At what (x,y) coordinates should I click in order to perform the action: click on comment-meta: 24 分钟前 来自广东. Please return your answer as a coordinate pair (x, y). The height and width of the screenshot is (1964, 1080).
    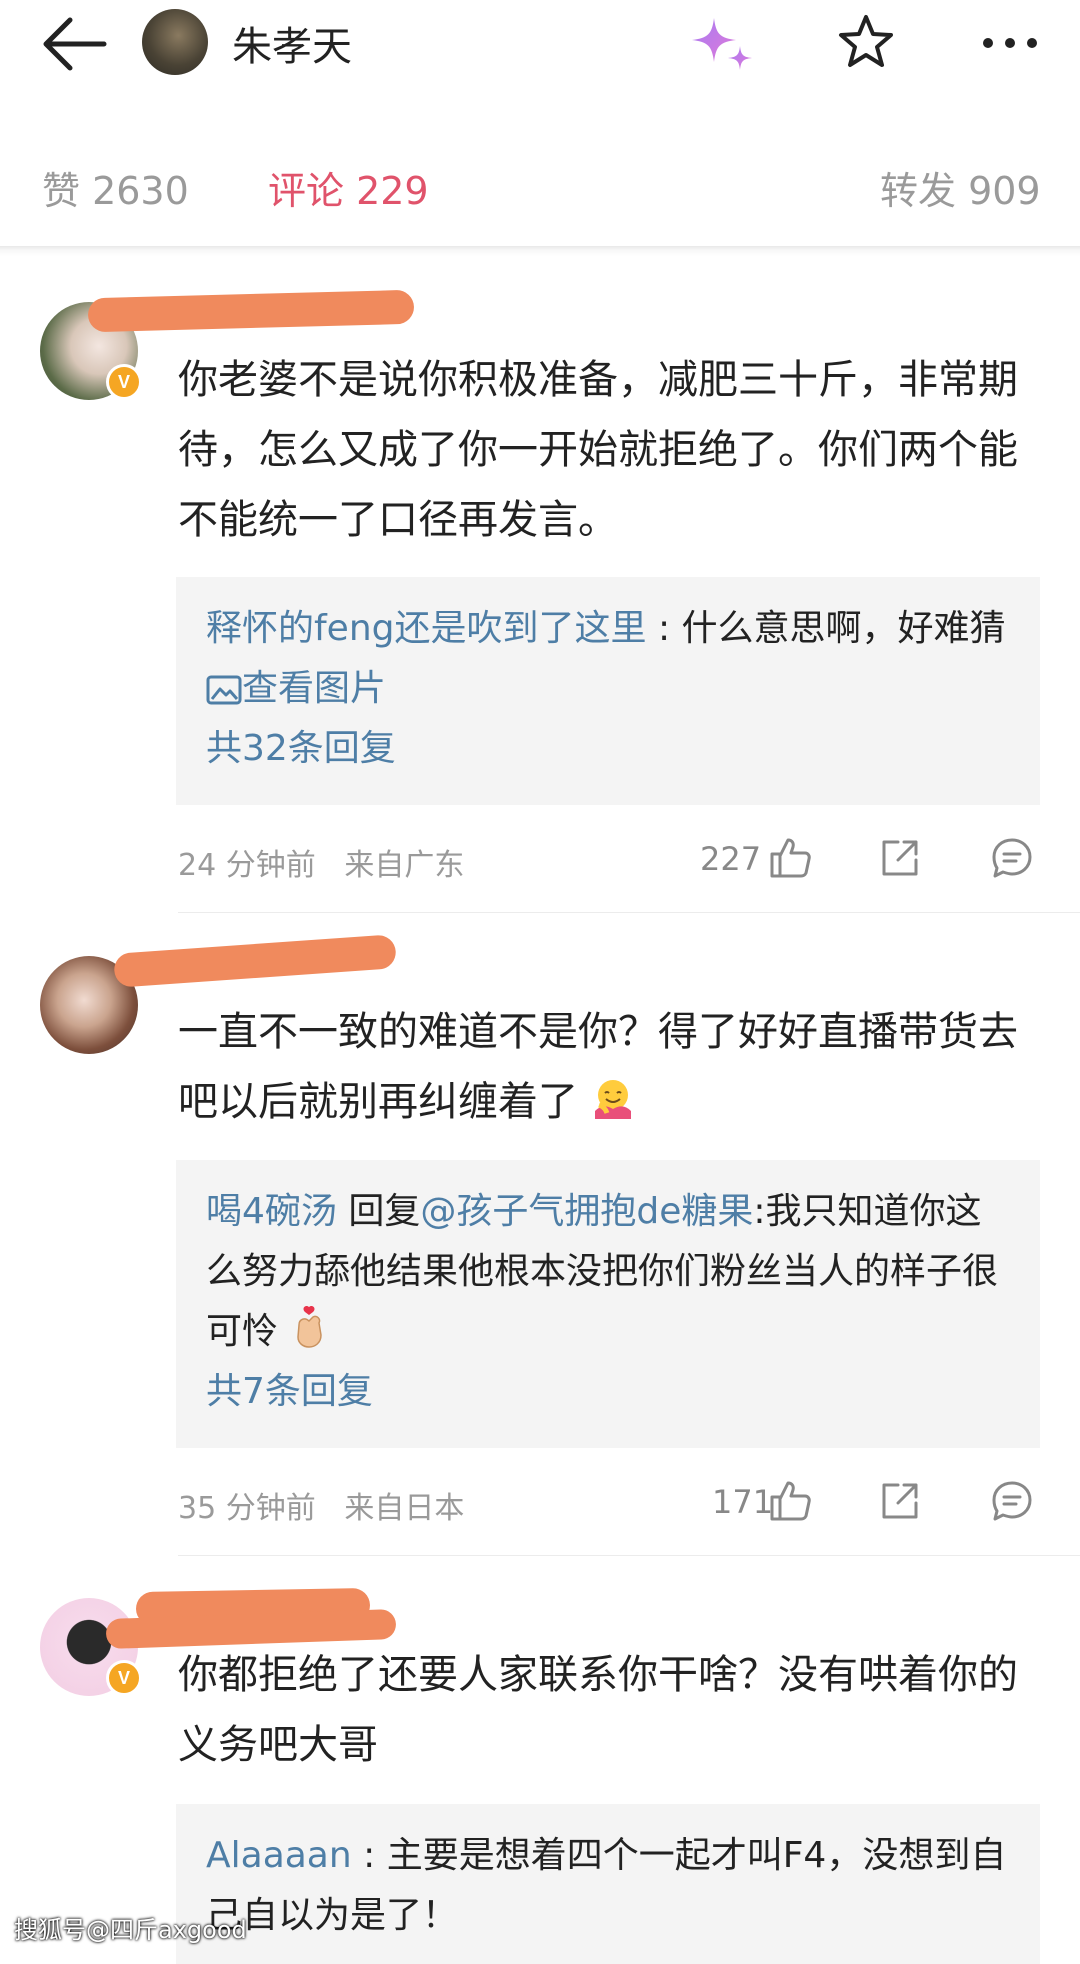
    Looking at the image, I should click on (321, 862).